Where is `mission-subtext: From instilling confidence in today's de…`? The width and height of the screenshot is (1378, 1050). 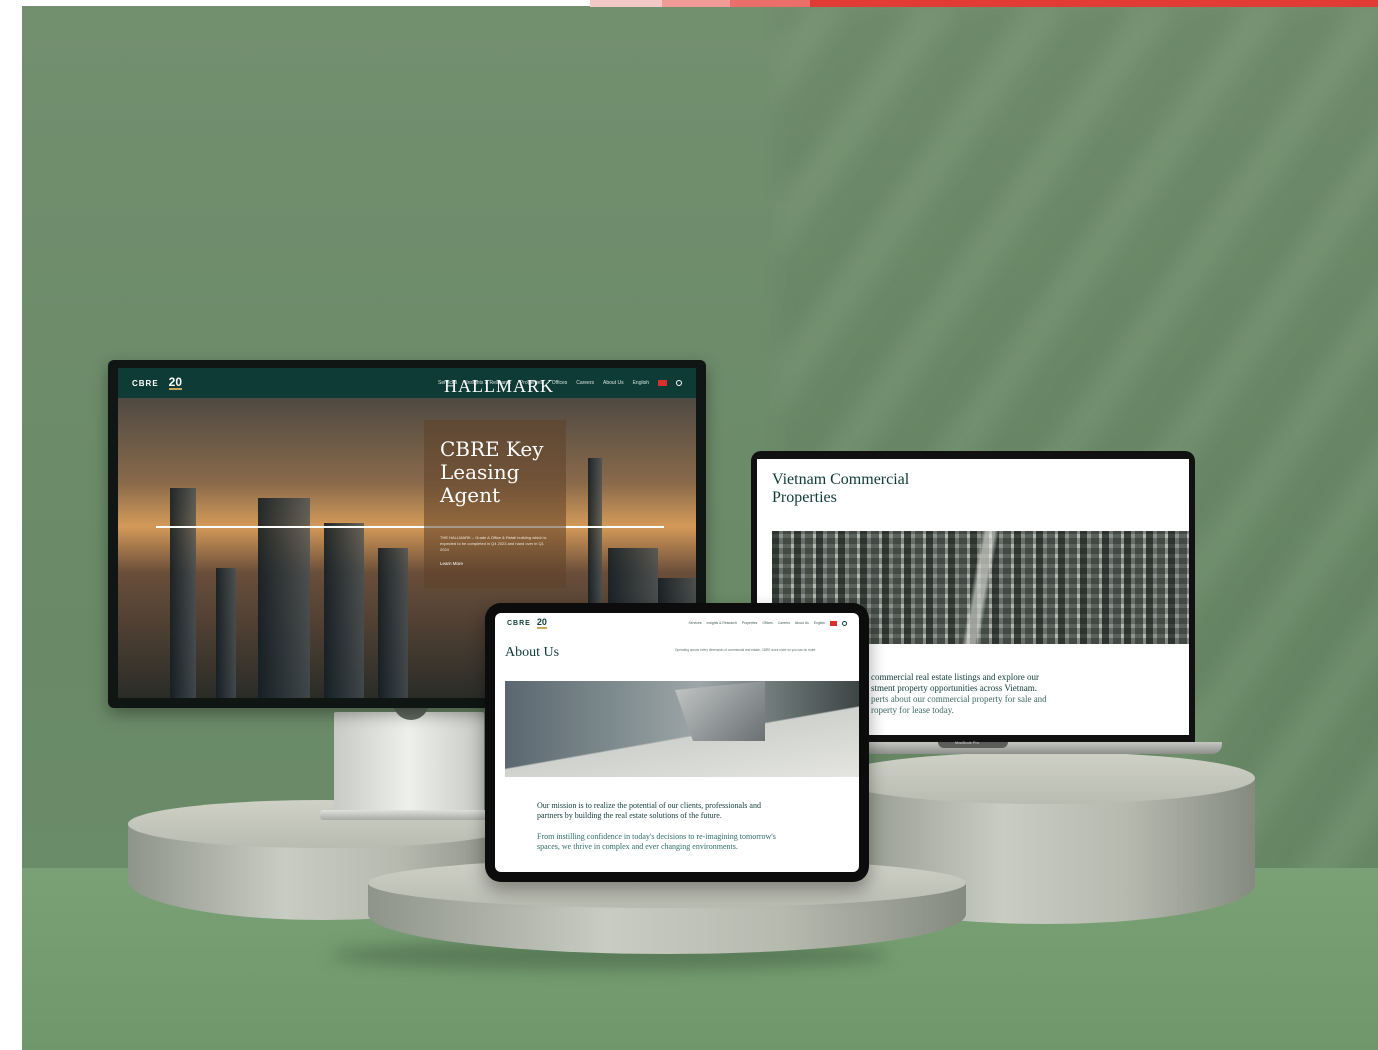 mission-subtext: From instilling confidence in today's de… is located at coordinates (656, 841).